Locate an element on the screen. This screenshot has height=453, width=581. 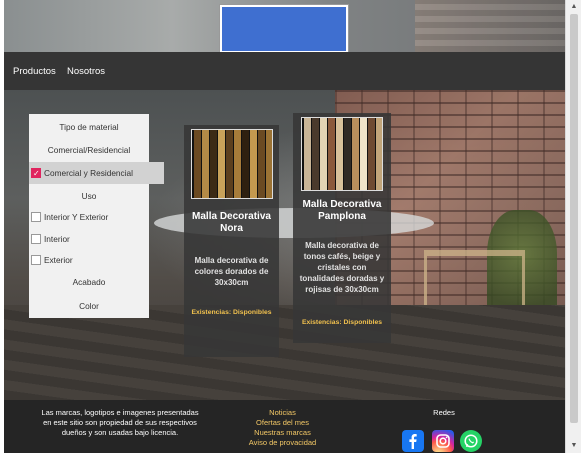
footer-link-marcas: Nuestras marcas is located at coordinates (282, 433).